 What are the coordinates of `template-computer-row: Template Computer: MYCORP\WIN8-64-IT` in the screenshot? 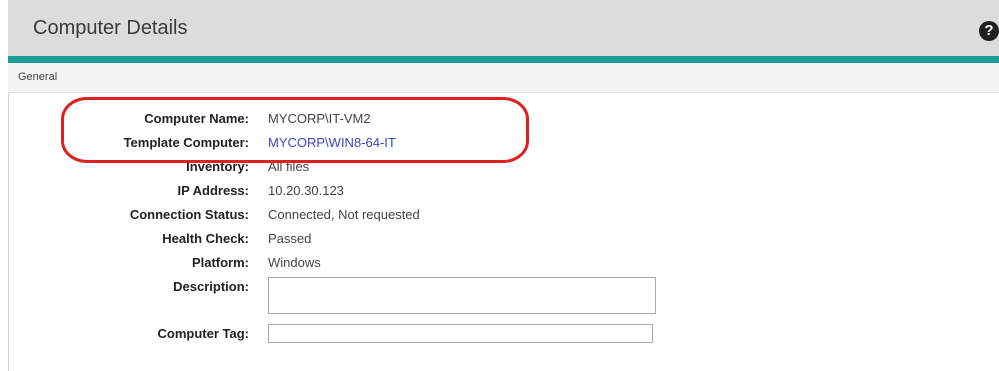 It's located at (359, 145).